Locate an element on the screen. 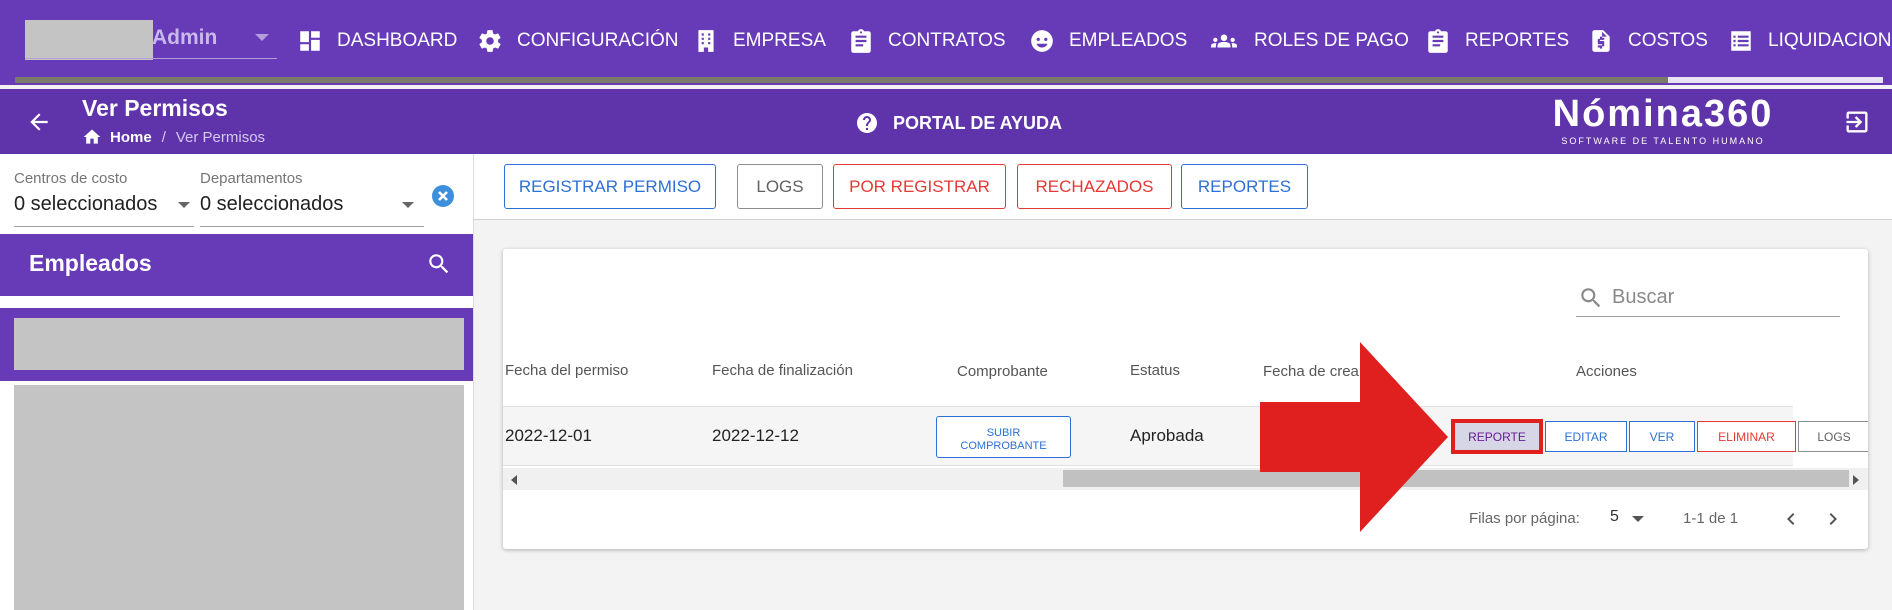 The height and width of the screenshot is (610, 1892). por-registrar-button: POR REGISTRAR is located at coordinates (919, 186).